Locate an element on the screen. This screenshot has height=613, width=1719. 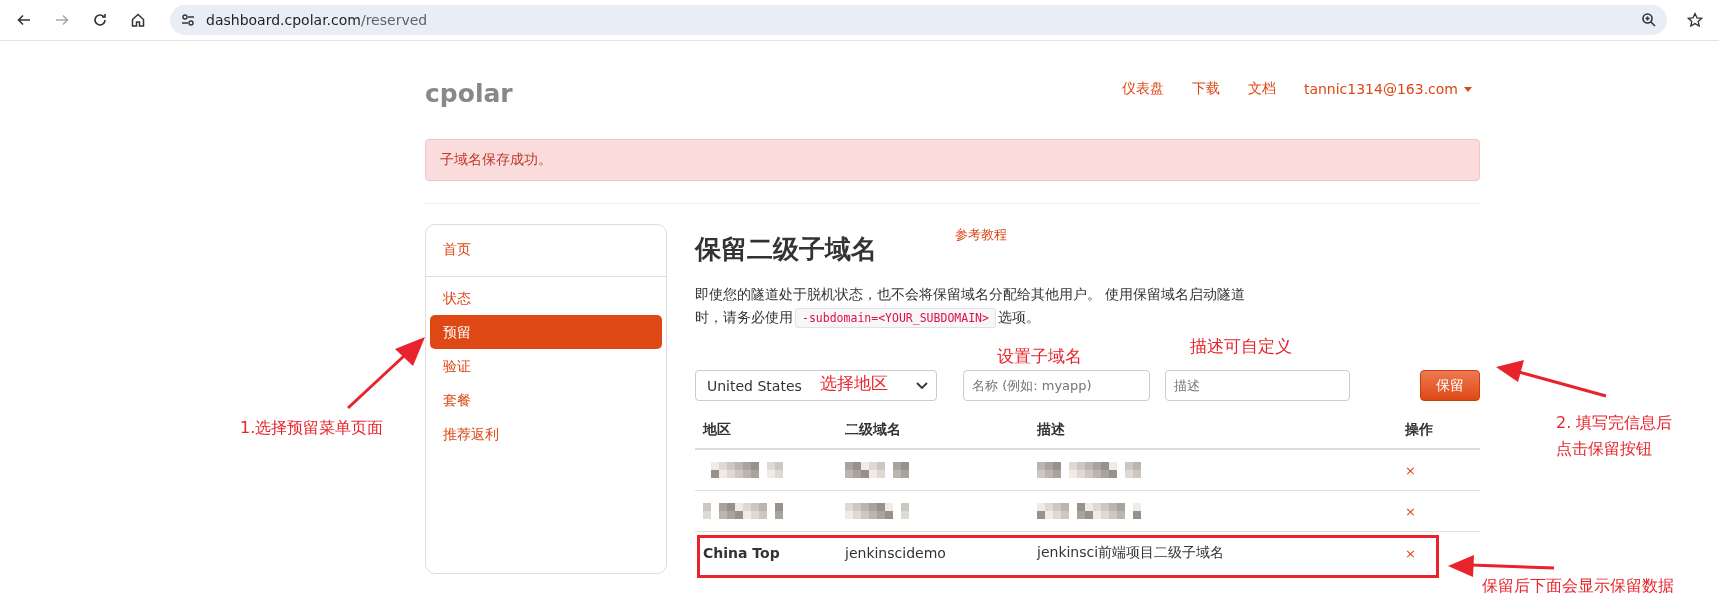
url-host: dashboard.cpolar.com is located at coordinates (283, 20).